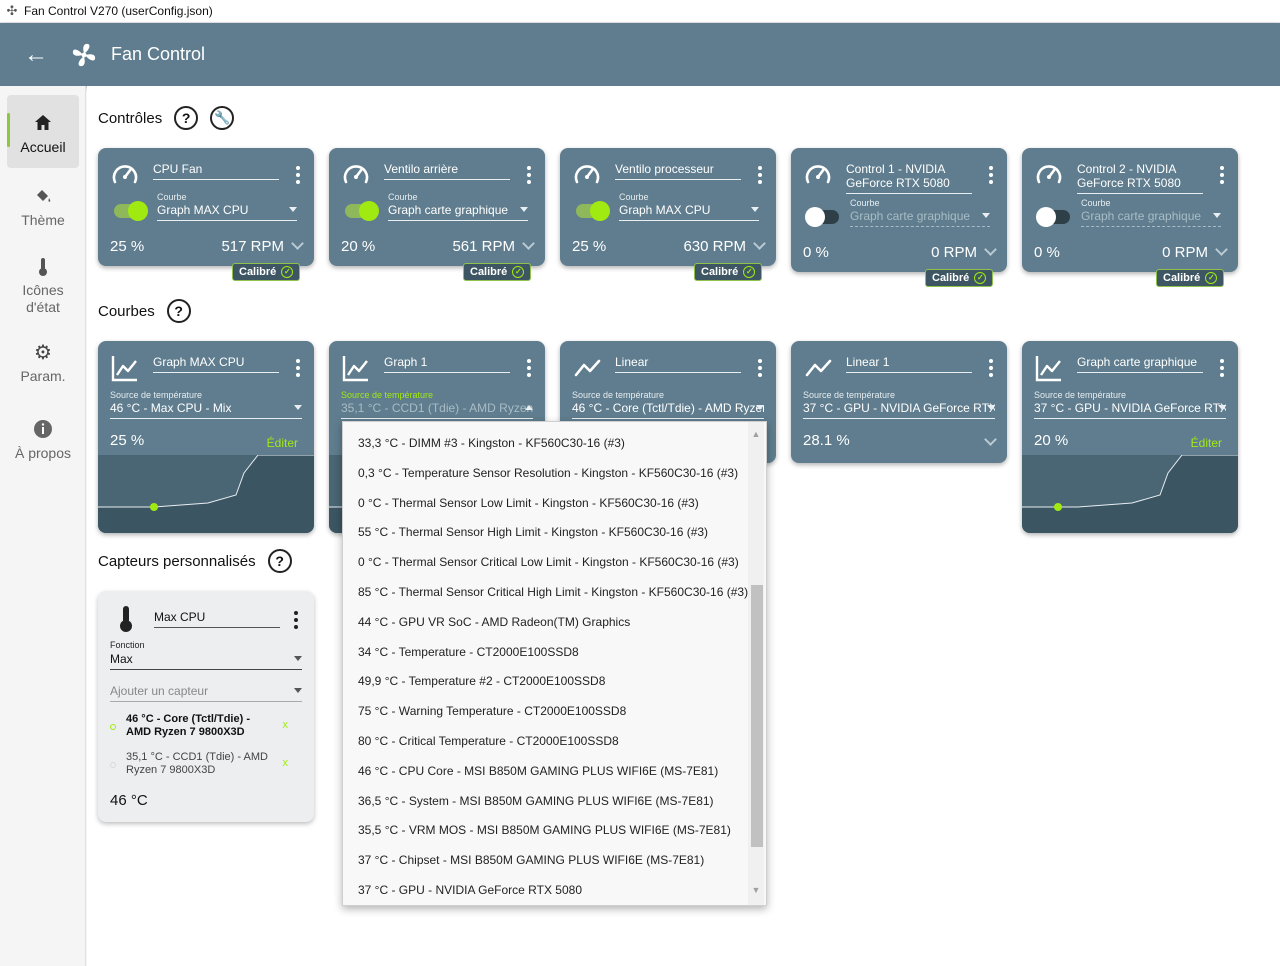 Image resolution: width=1280 pixels, height=966 pixels. What do you see at coordinates (447, 171) in the screenshot?
I see `control-name: Ventilo arrière` at bounding box center [447, 171].